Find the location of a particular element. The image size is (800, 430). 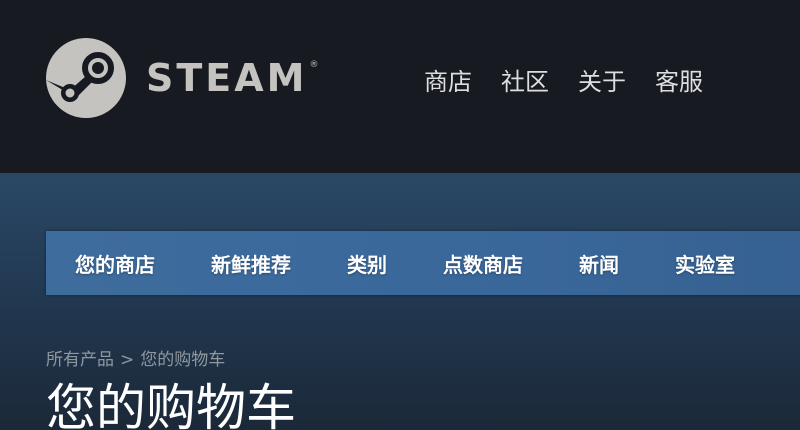

tab-news: 新闻 is located at coordinates (598, 263).